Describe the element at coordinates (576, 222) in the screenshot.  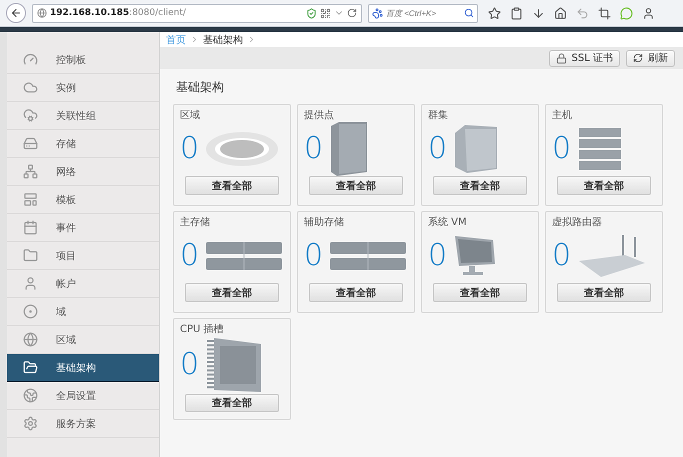
I see `card-title: 虚拟路由器` at that location.